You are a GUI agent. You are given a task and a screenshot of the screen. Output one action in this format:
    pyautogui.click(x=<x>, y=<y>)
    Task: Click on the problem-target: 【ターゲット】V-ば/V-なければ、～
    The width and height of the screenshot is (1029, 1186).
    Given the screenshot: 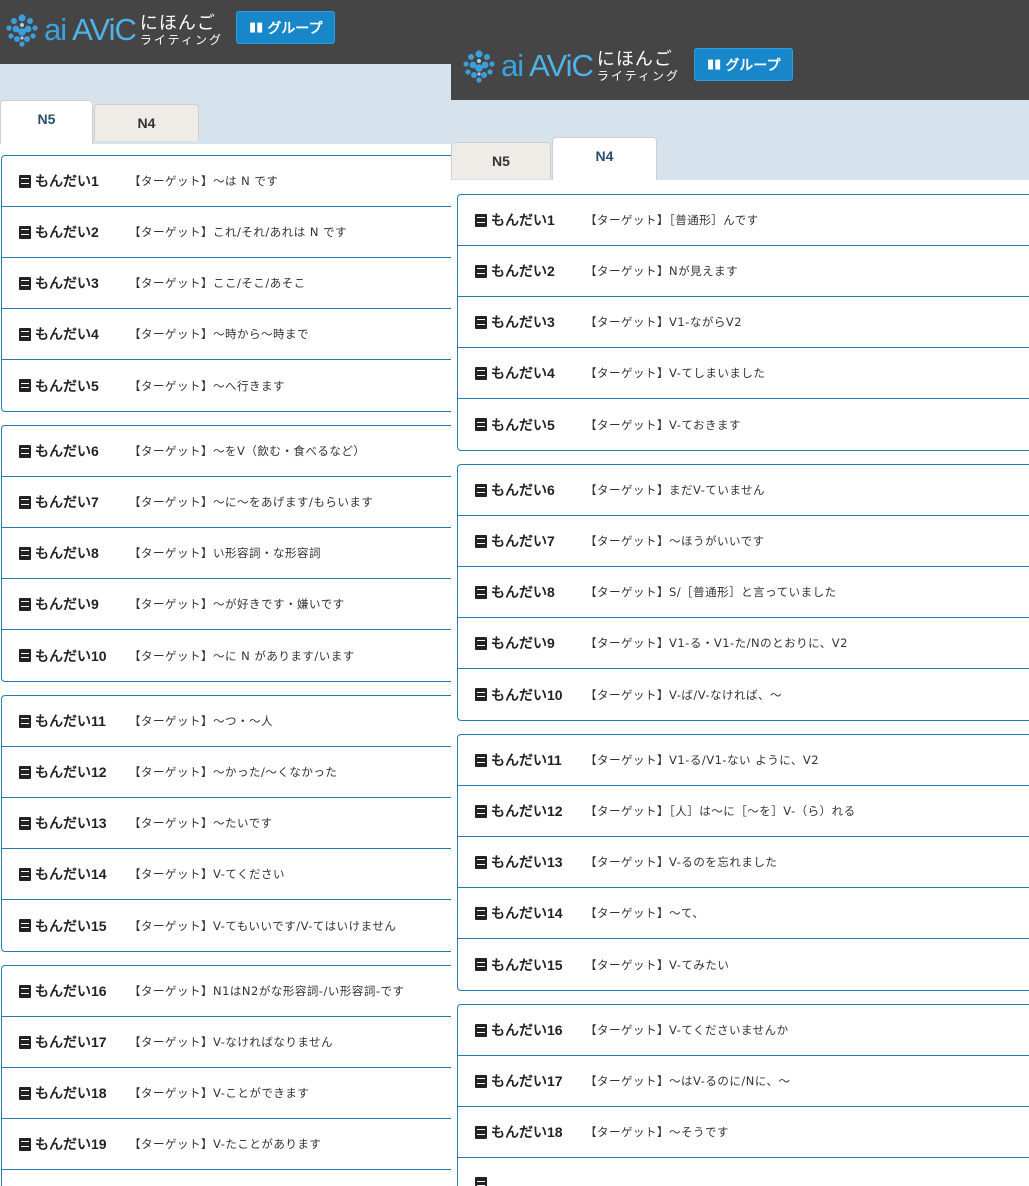 What is the action you would take?
    pyautogui.click(x=684, y=694)
    